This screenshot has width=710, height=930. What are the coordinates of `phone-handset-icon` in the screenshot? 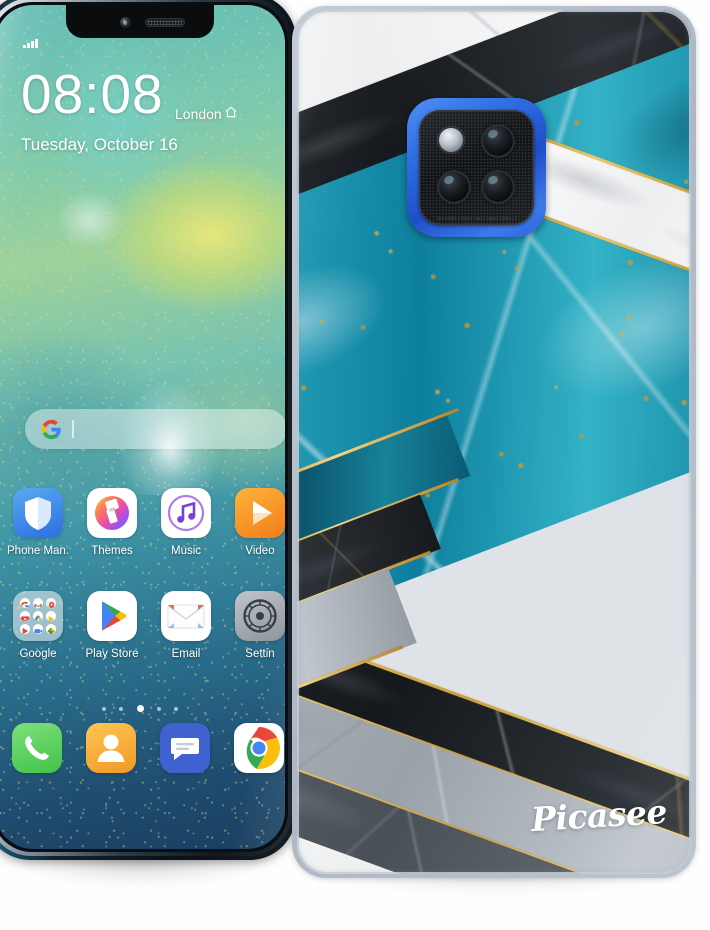 It's located at (37, 748).